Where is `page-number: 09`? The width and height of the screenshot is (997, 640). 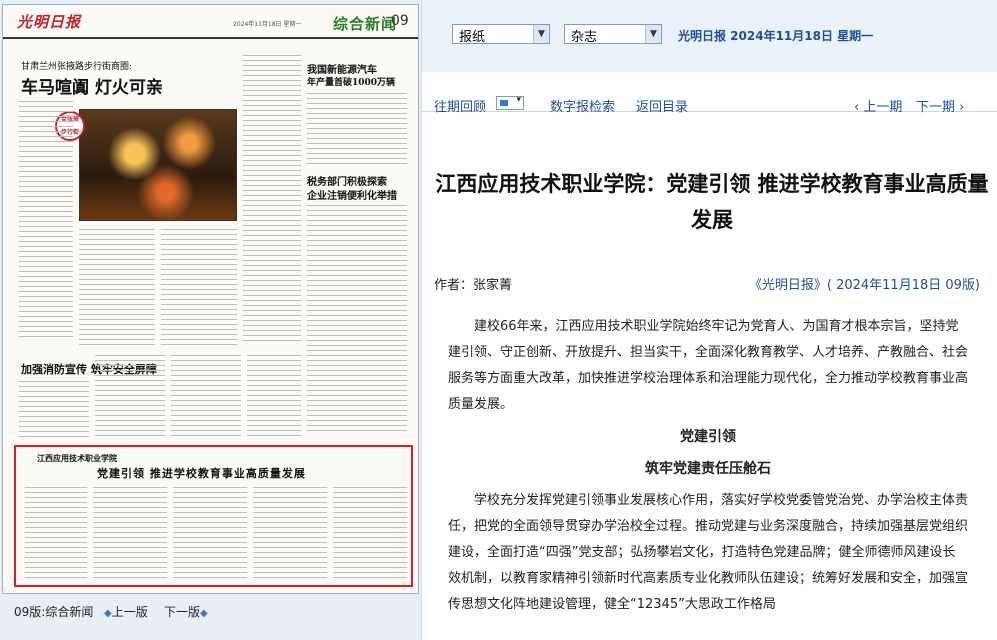 page-number: 09 is located at coordinates (400, 21).